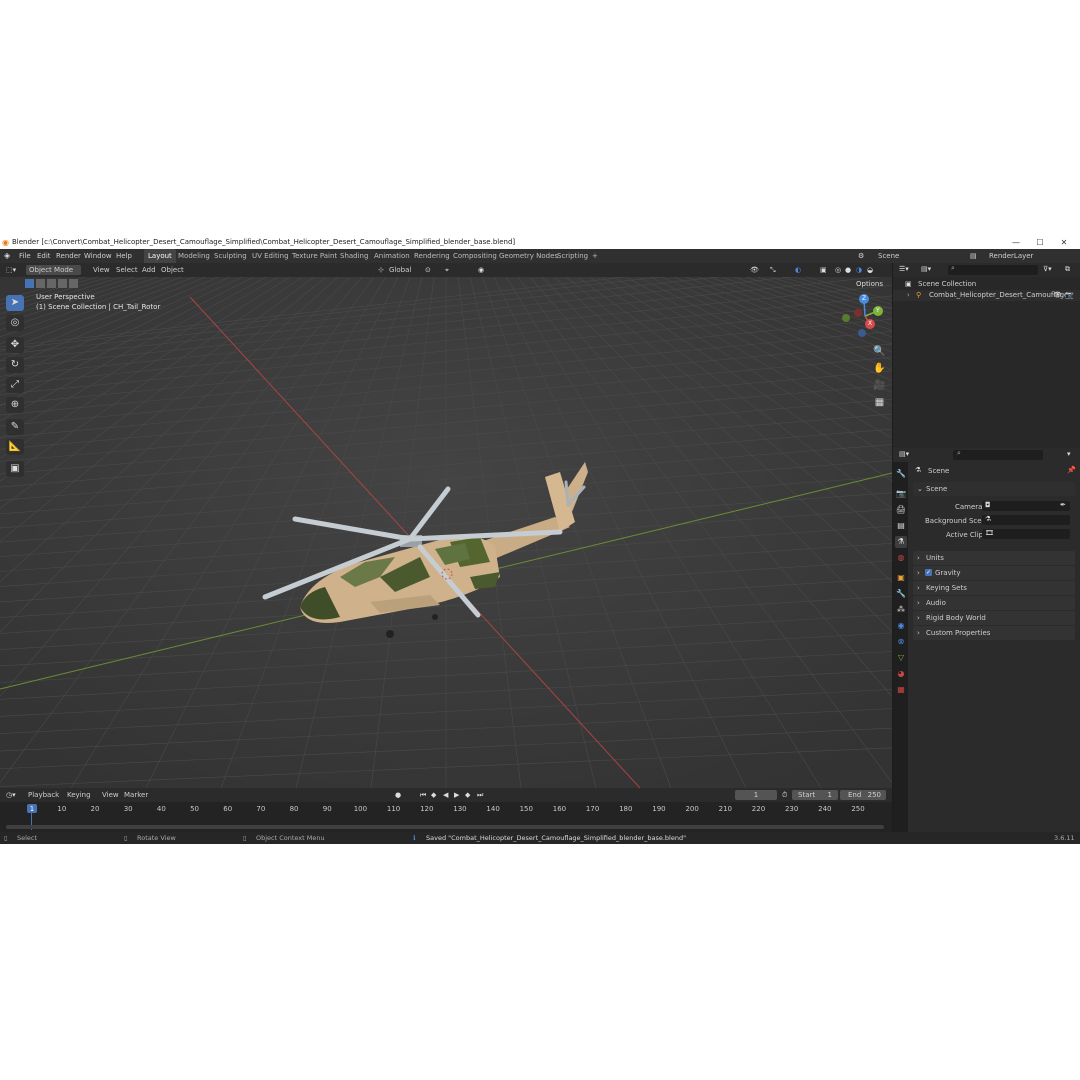  What do you see at coordinates (901, 626) in the screenshot?
I see `physics-tab-icon: ◉` at bounding box center [901, 626].